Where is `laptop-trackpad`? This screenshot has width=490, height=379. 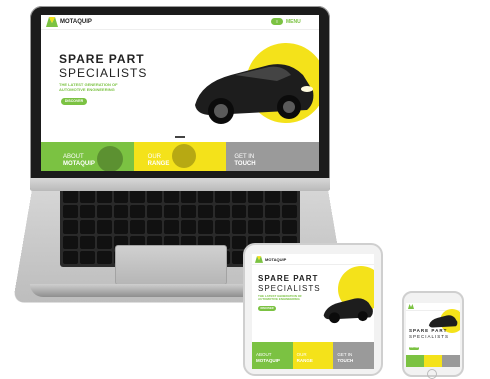 laptop-trackpad is located at coordinates (171, 265).